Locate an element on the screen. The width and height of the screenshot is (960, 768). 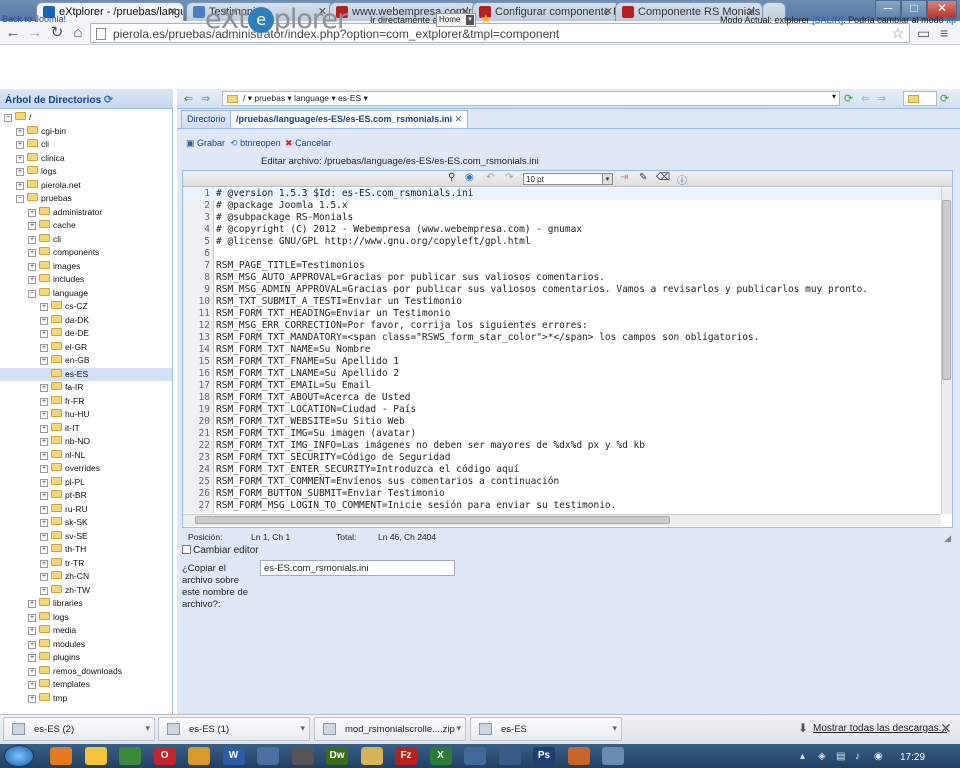
tree-item: − / is located at coordinates (86, 117).